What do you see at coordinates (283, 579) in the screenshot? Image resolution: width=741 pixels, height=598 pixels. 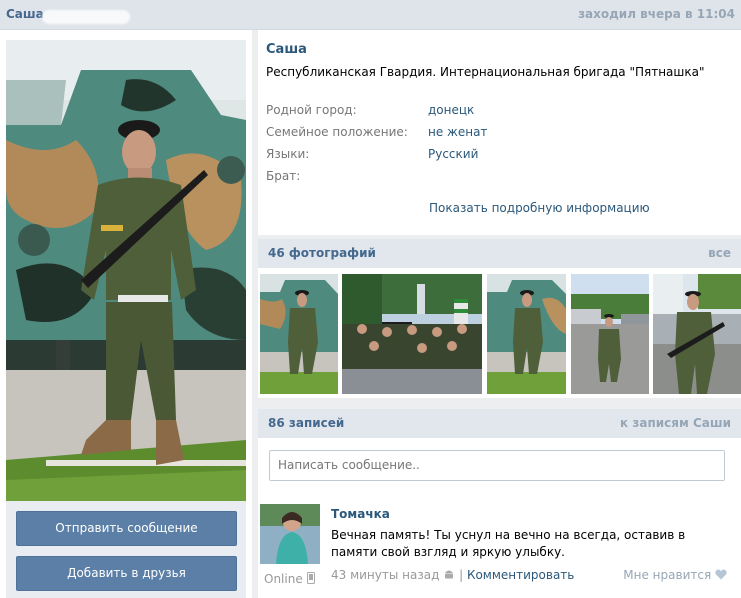 I see `online-label: Online` at bounding box center [283, 579].